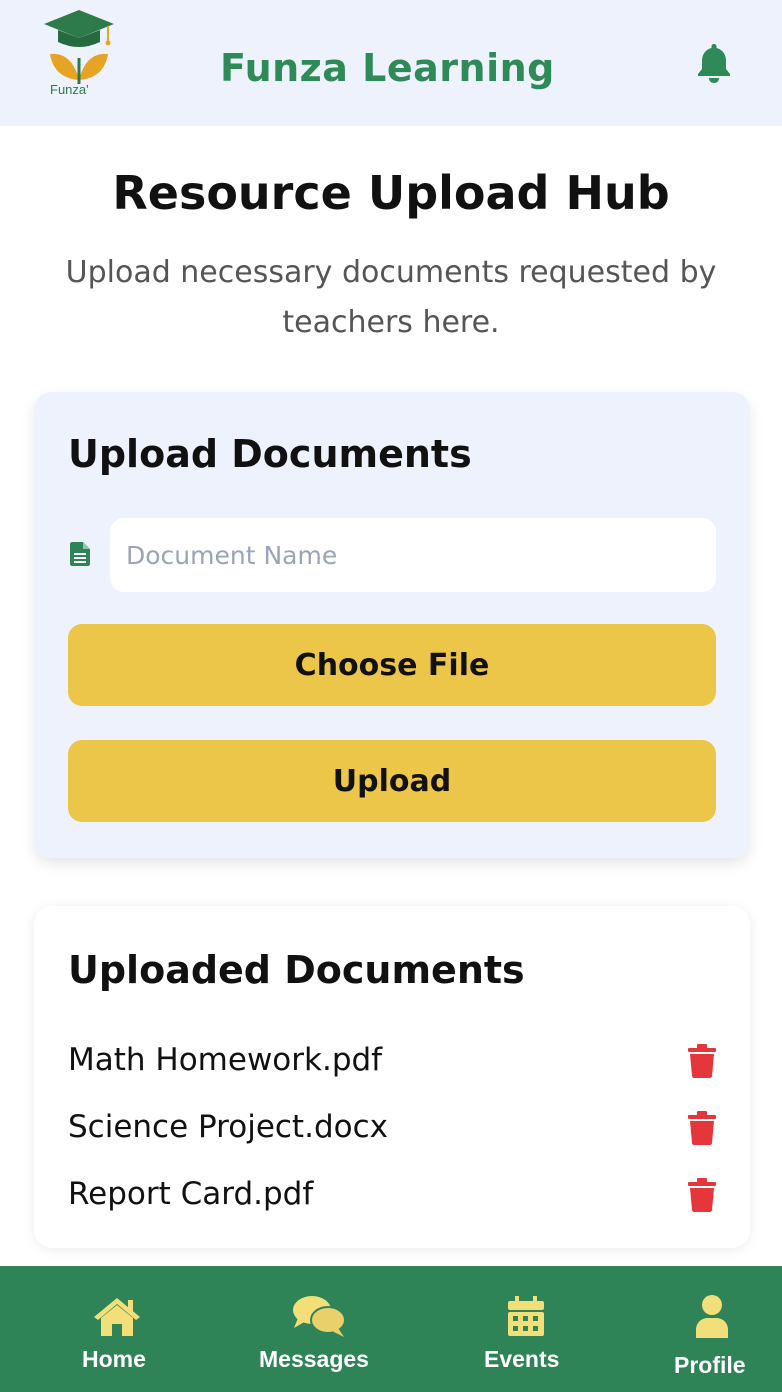 The image size is (782, 1392). I want to click on top-header: Funza' Funza Learning, so click(391, 63).